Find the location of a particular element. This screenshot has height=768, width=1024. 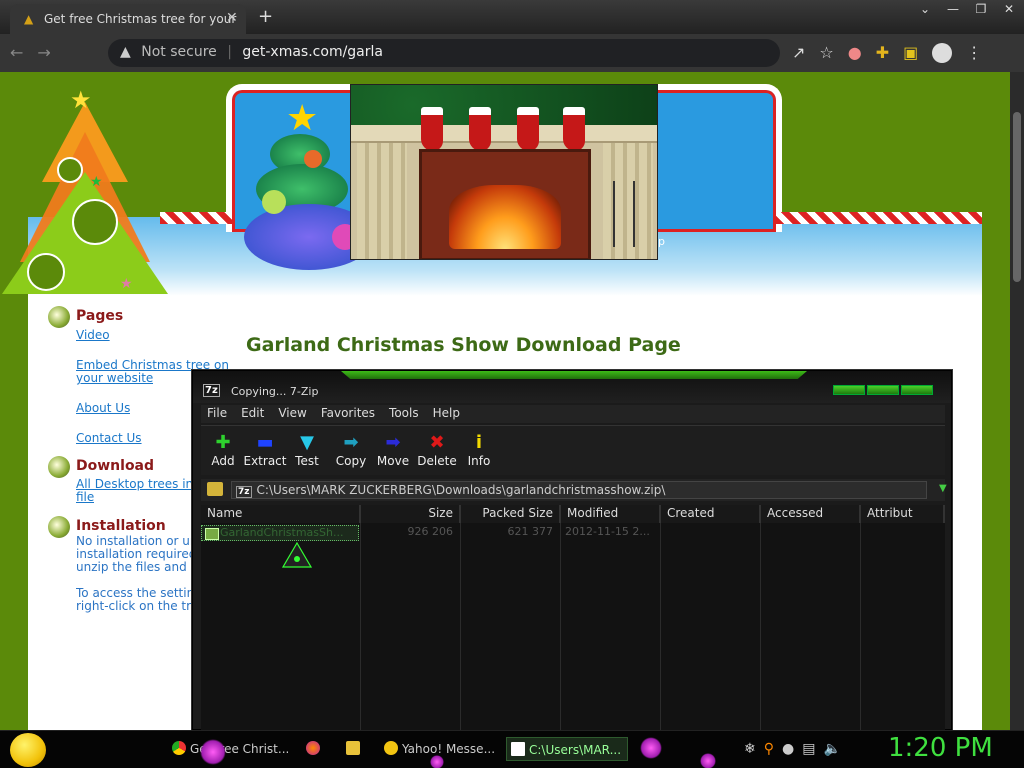

menu-file: File is located at coordinates (218, 414).